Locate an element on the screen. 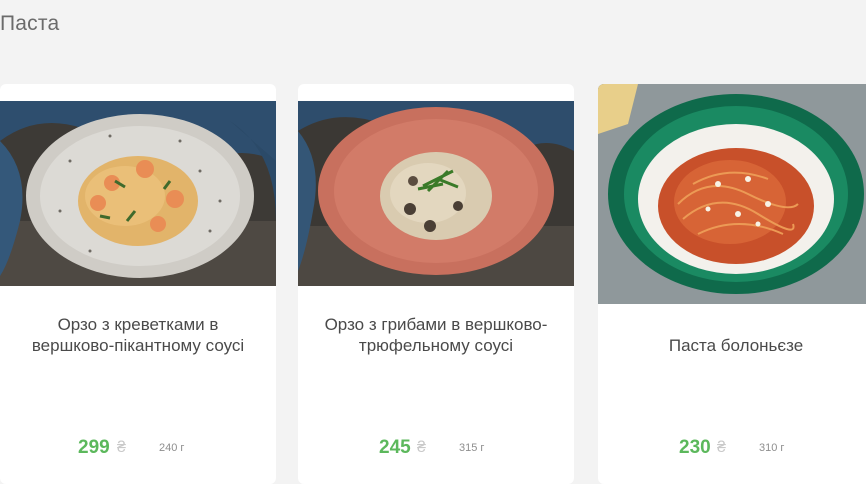  orzo-shrimp-dish-photo is located at coordinates (138, 193).